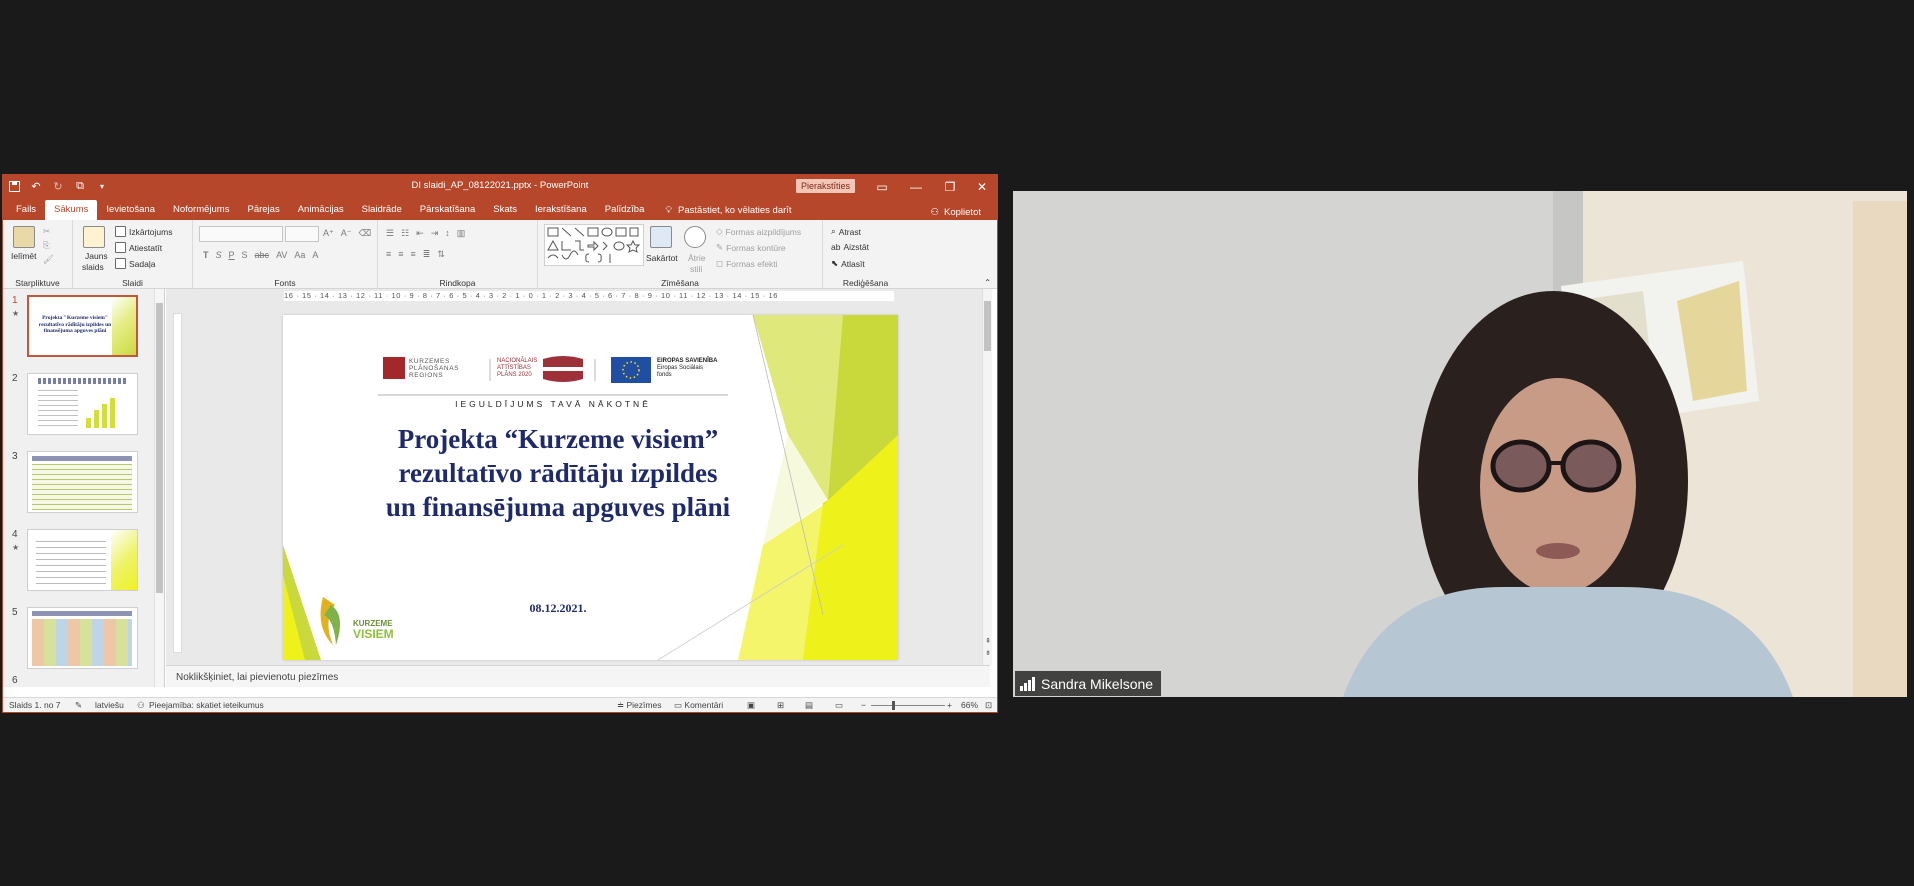 This screenshot has width=1914, height=886. I want to click on share-button: ⚇ Koplietot, so click(955, 212).